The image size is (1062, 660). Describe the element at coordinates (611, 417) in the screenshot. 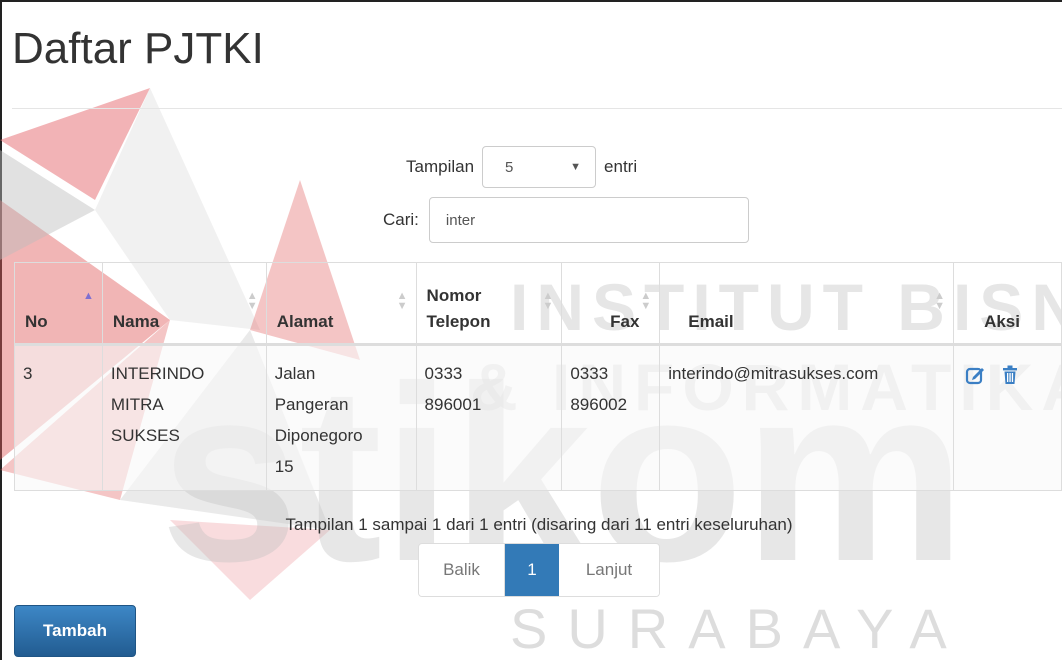

I see `cell-fax: 0333 896002` at that location.